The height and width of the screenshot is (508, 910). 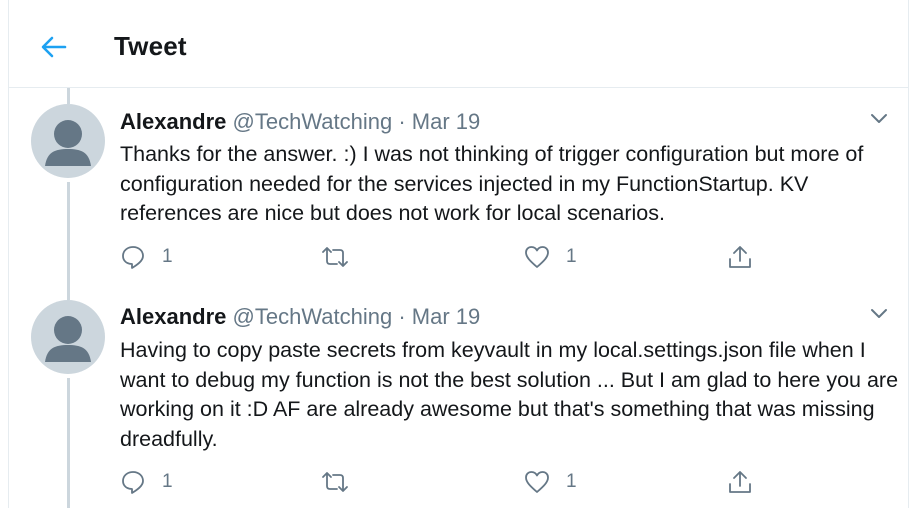 I want to click on tweet-divider, so click(x=458, y=284).